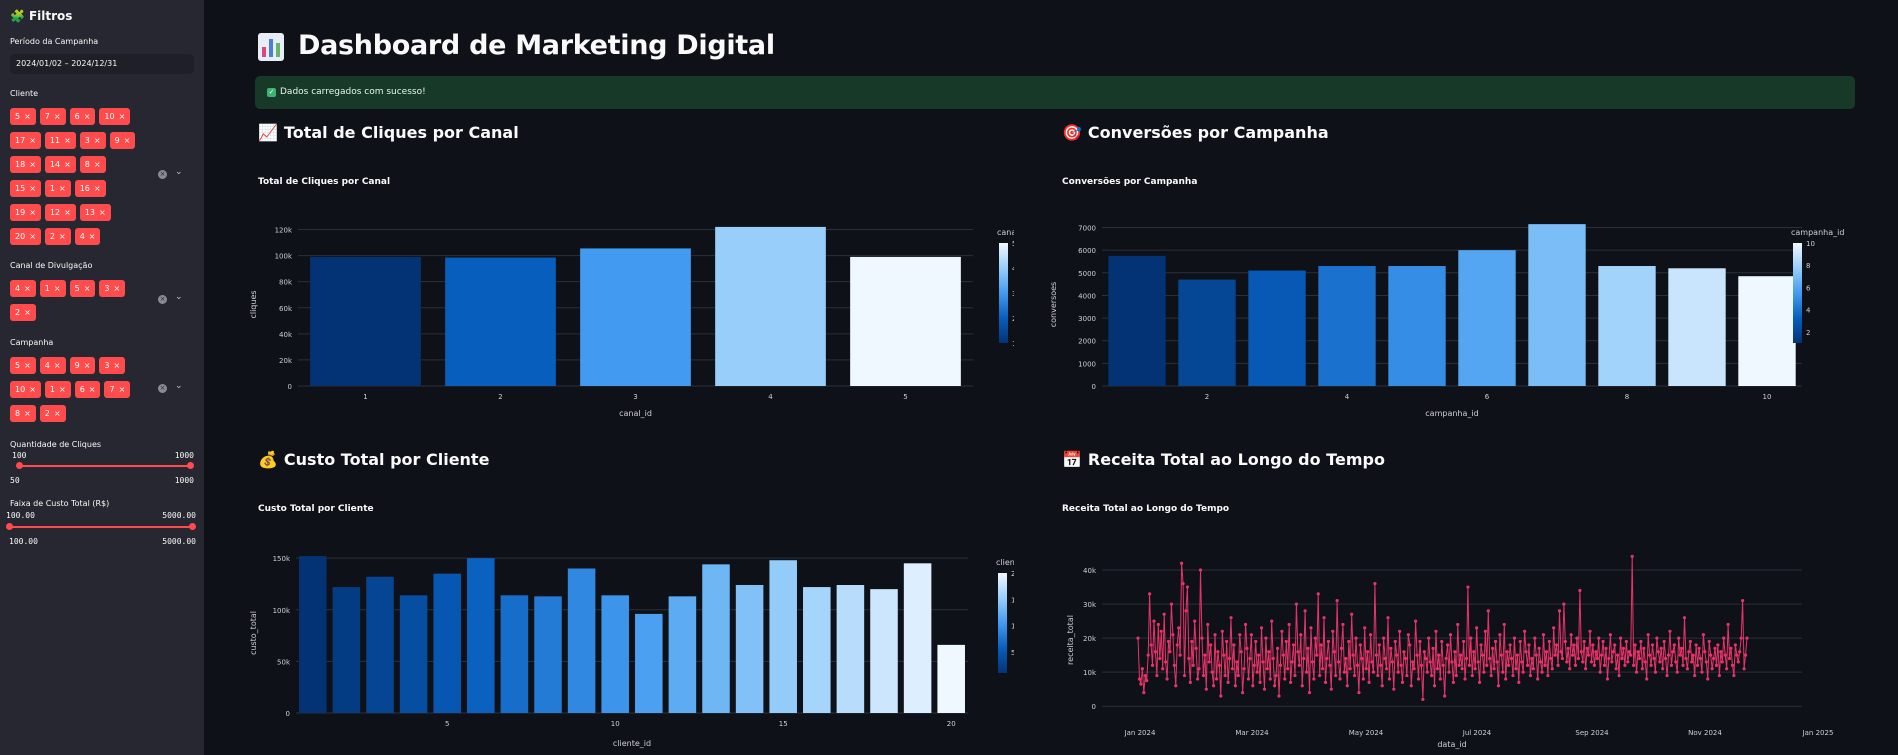 This screenshot has height=755, width=1898. I want to click on custo-max-handle, so click(192, 526).